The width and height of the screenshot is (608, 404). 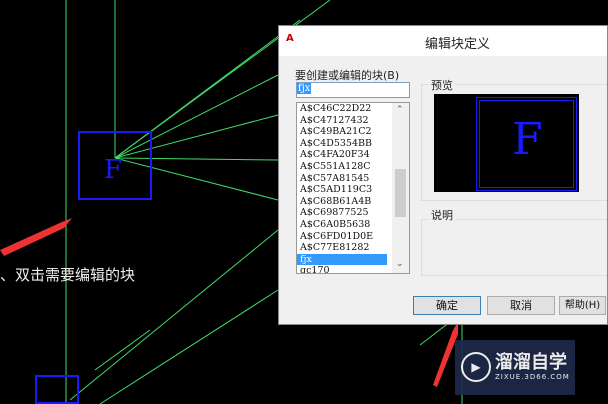 I want to click on scrollbar-thumb, so click(x=400, y=193).